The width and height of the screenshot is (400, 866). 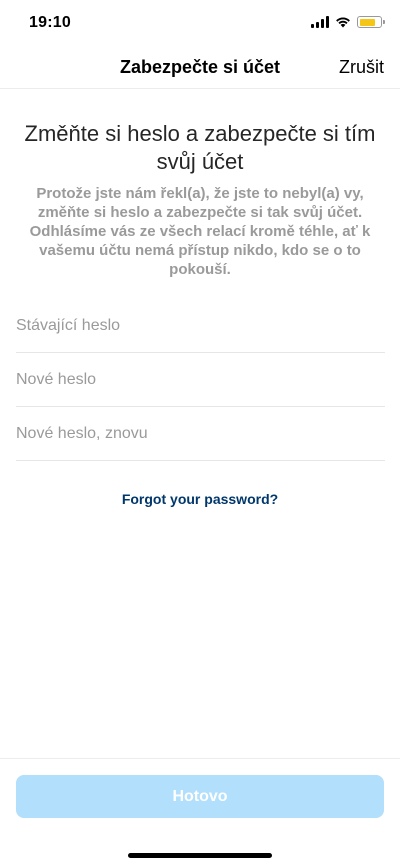 What do you see at coordinates (367, 22) in the screenshot?
I see `battery-level` at bounding box center [367, 22].